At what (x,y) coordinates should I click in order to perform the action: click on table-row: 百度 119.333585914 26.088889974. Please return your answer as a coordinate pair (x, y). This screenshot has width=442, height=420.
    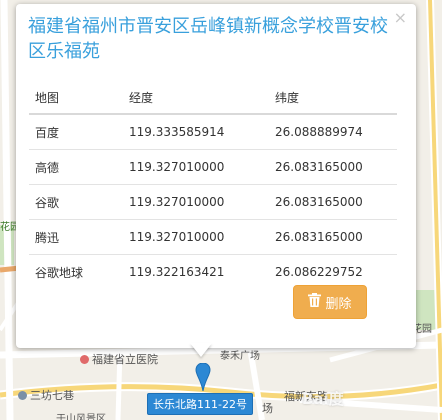
    Looking at the image, I should click on (213, 132).